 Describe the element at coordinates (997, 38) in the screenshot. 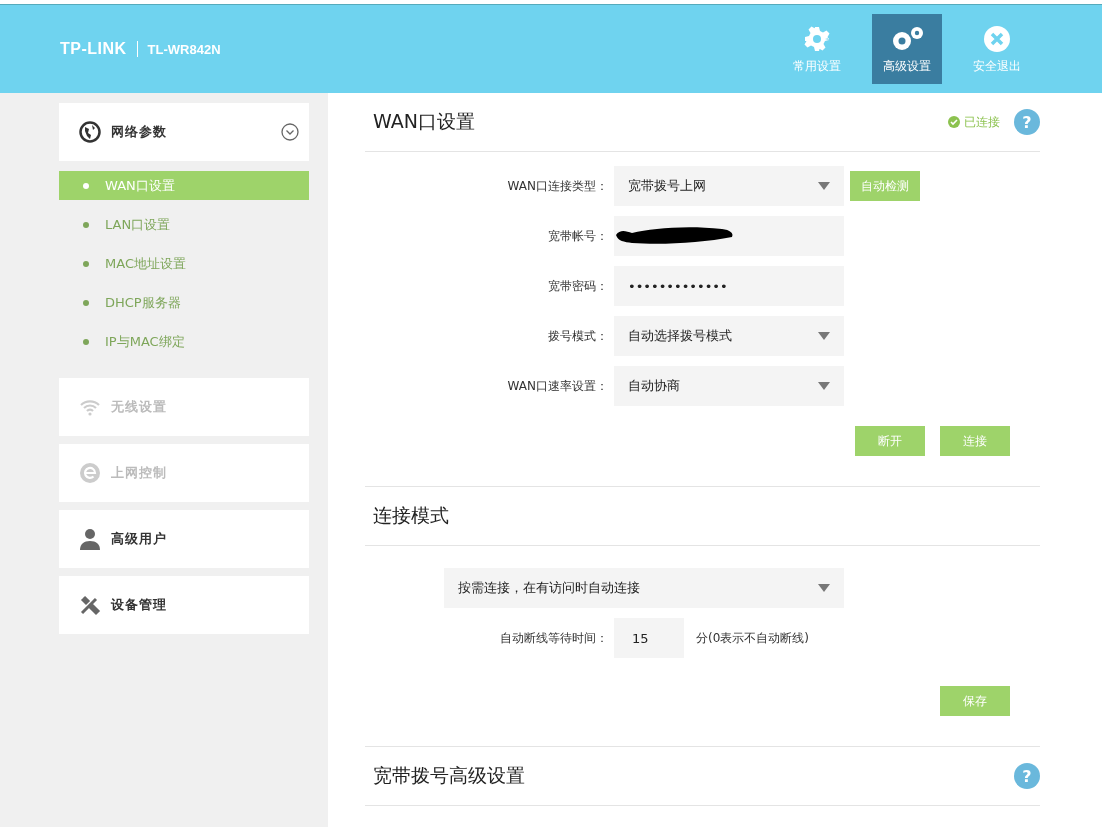

I see `close-icon` at that location.